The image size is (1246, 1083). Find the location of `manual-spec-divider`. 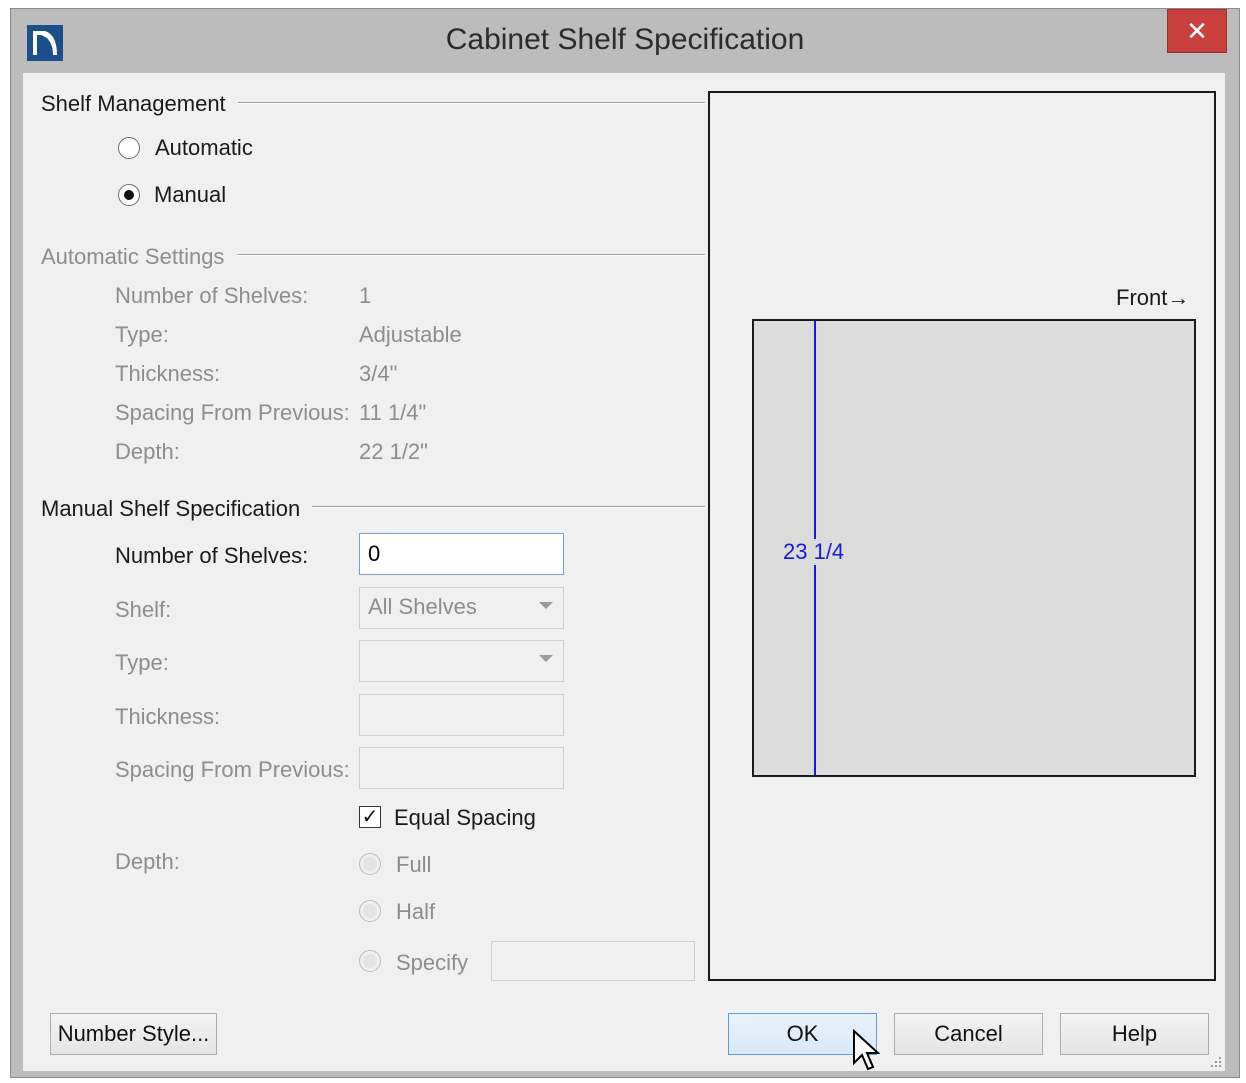

manual-spec-divider is located at coordinates (506, 507).